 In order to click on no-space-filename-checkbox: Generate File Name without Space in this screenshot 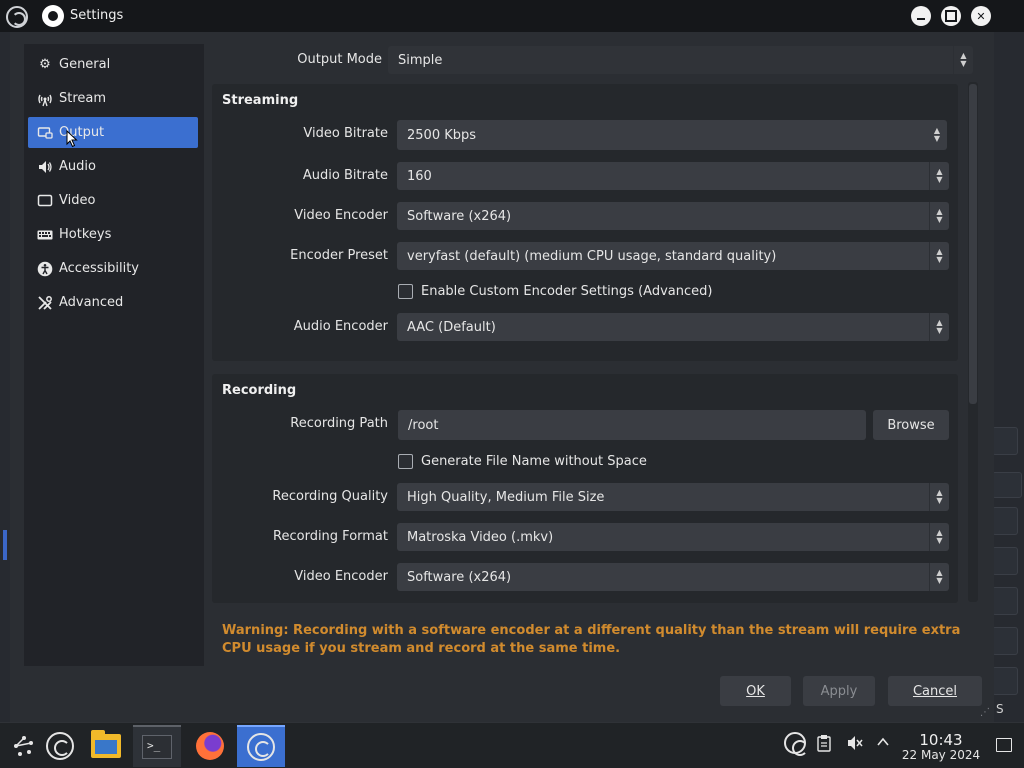, I will do `click(522, 461)`.